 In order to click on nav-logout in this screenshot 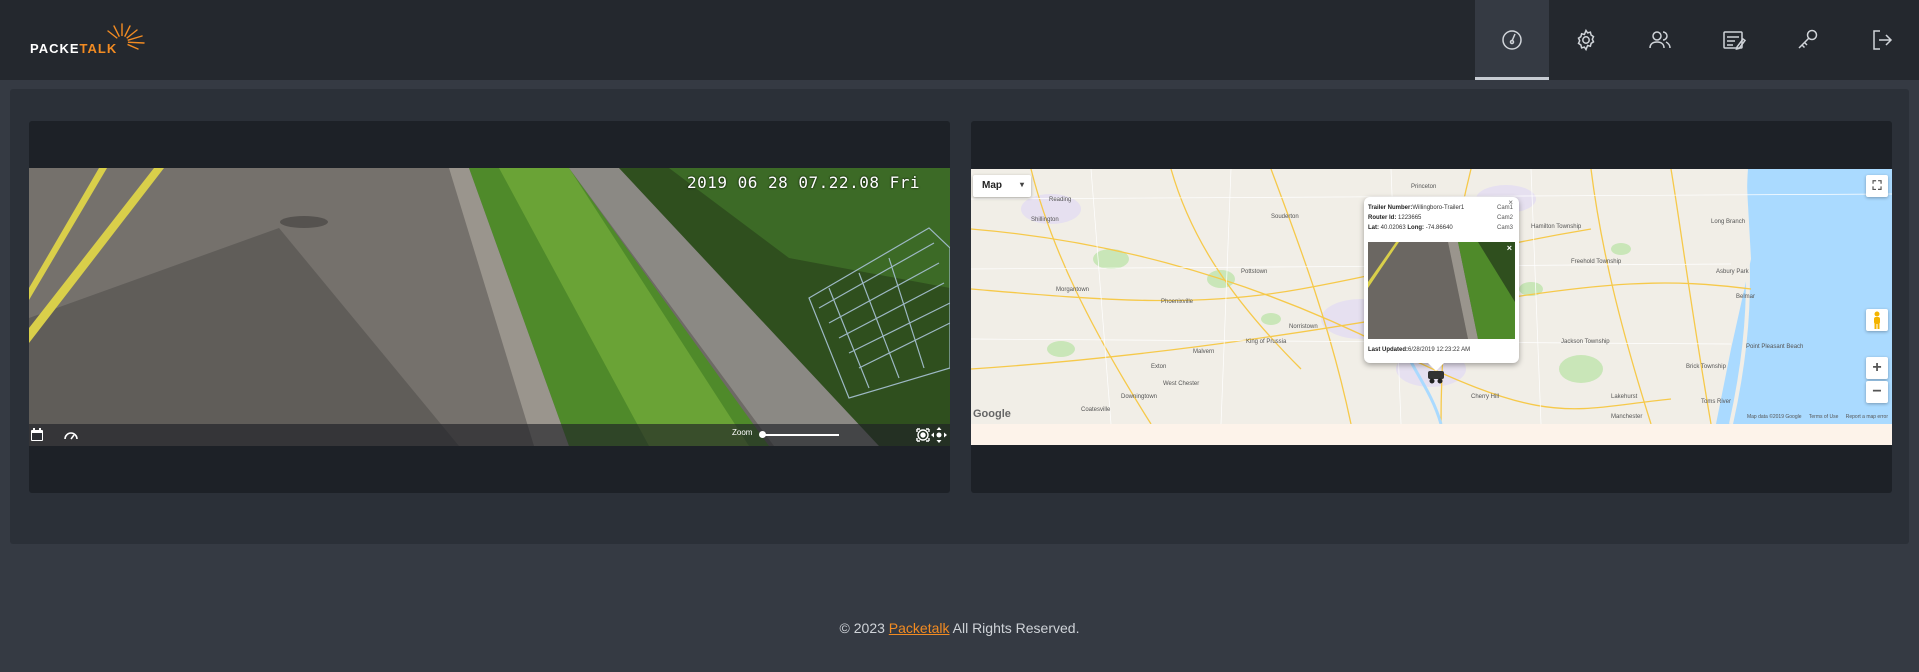, I will do `click(1882, 40)`.